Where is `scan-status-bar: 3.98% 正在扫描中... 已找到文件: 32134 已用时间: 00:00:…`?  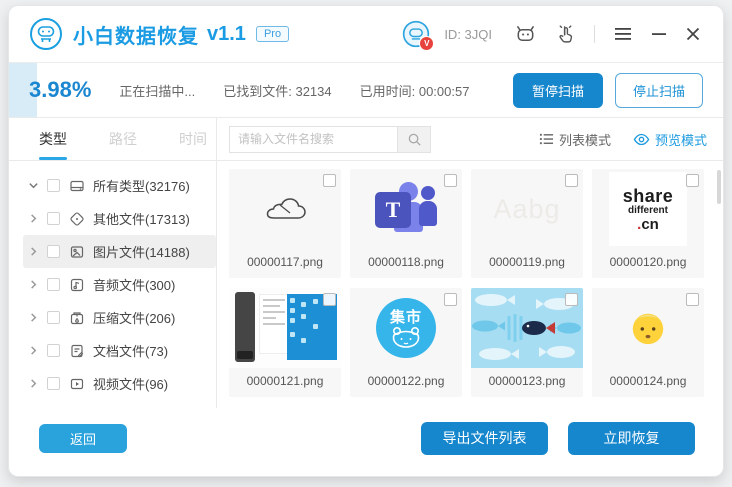
scan-status-bar: 3.98% 正在扫描中... 已找到文件: 32134 已用时间: 00:00:… is located at coordinates (366, 90).